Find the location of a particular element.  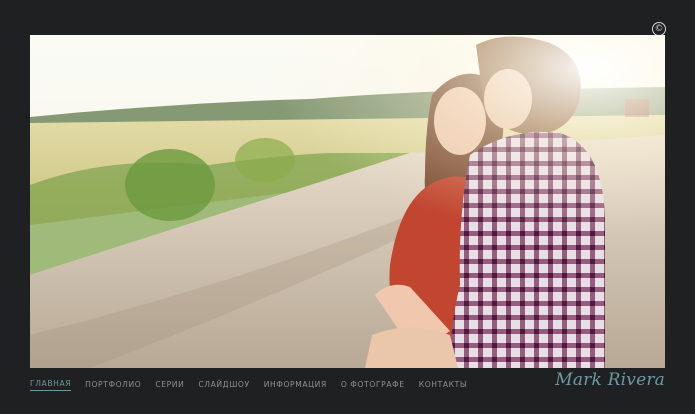

nav-item-slideshow: СЛАЙДШОУ is located at coordinates (223, 385).